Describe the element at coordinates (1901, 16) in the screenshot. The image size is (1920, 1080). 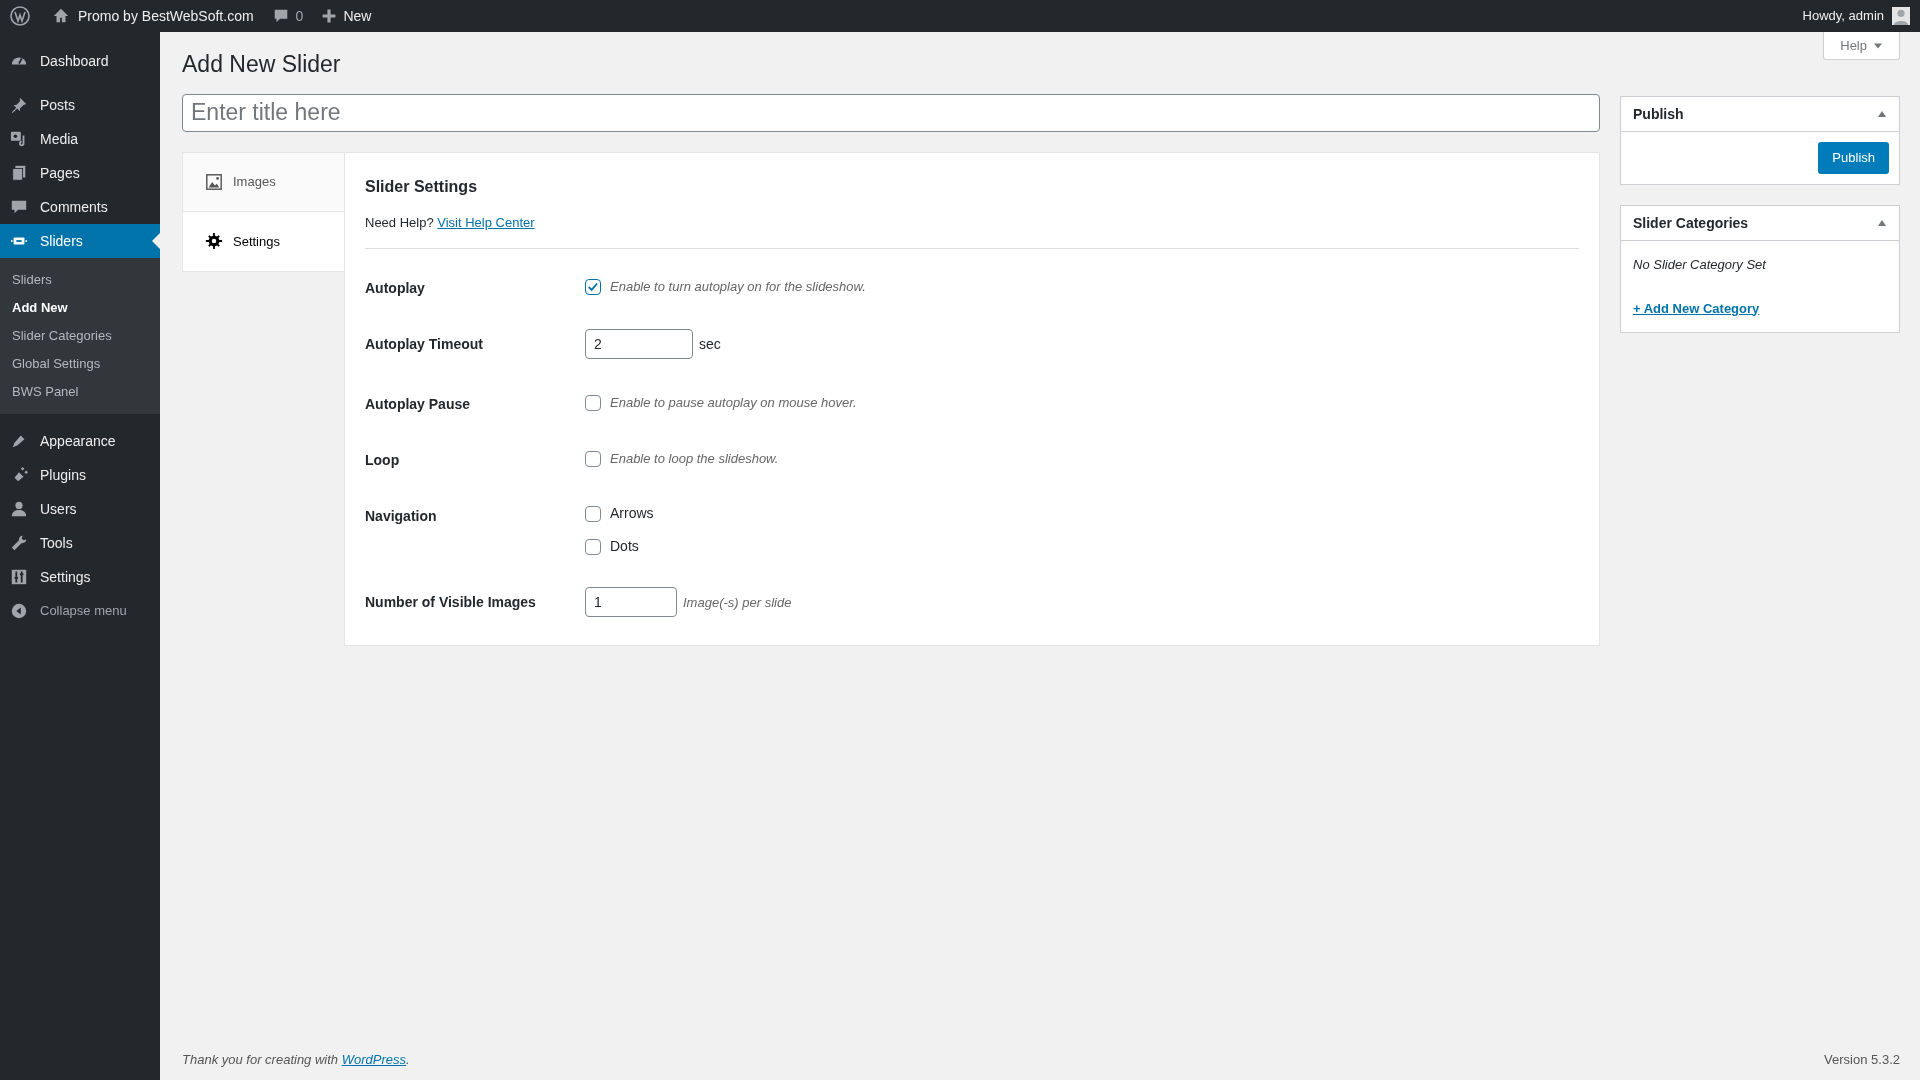
I see `user-avatar-icon` at that location.